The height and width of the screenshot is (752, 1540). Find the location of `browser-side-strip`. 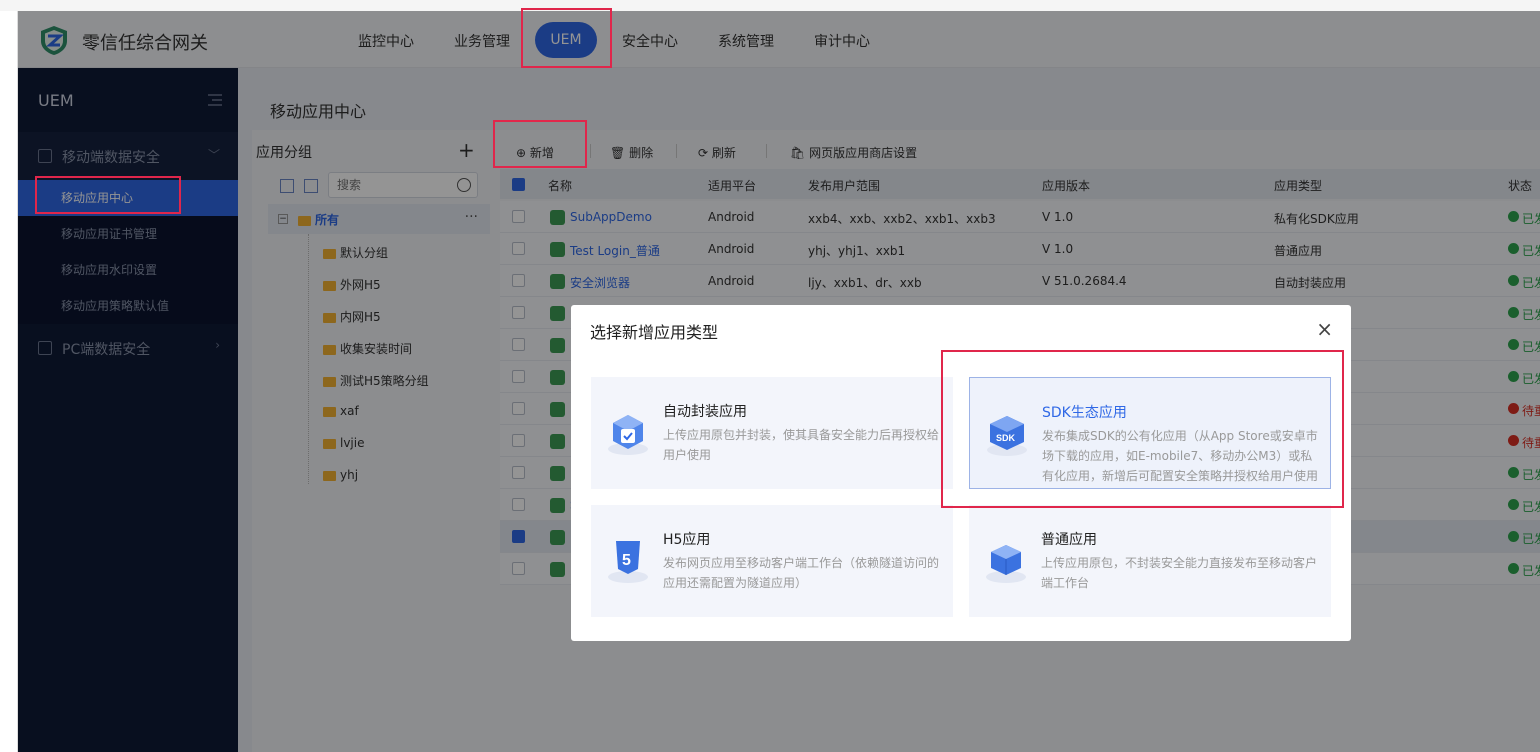

browser-side-strip is located at coordinates (9, 381).